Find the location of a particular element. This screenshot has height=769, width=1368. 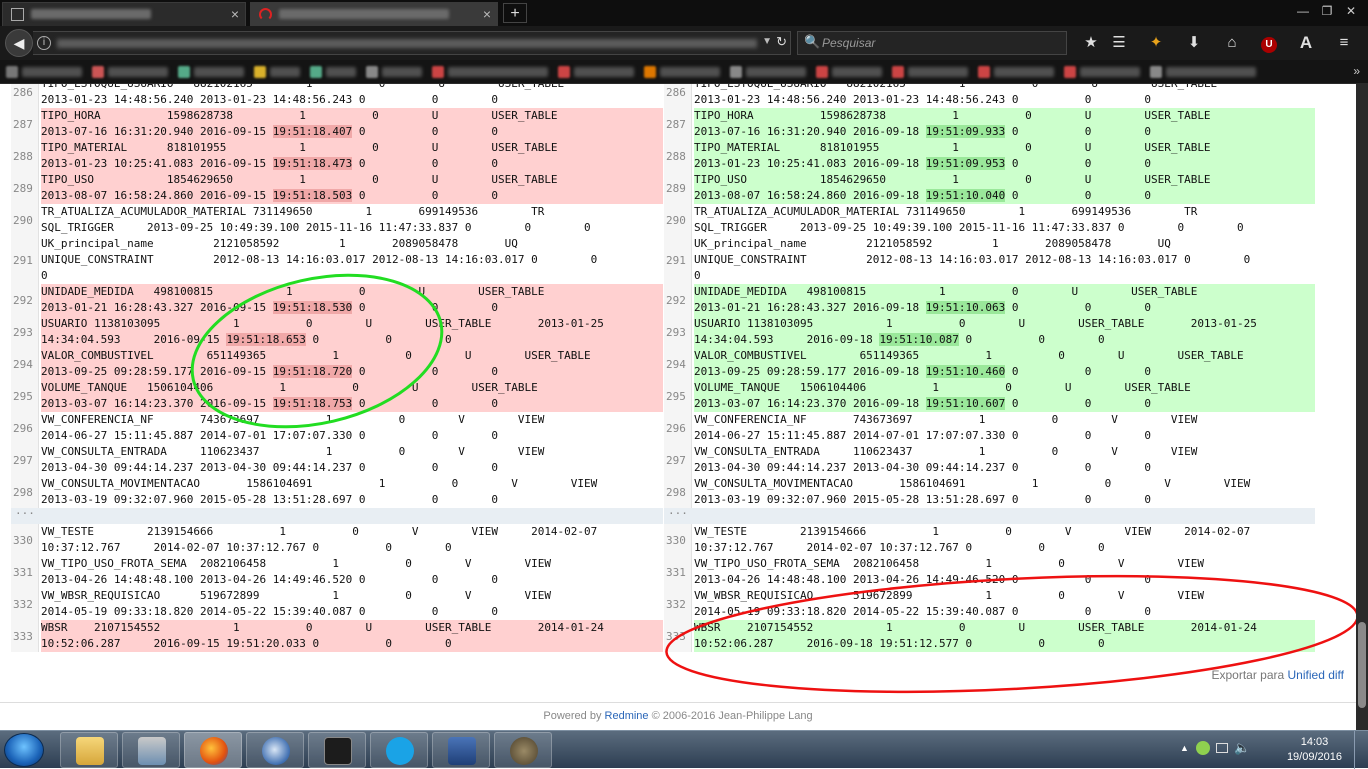

windows-taskbar: ▲ 🔈 14:03 19/09/2016 is located at coordinates (684, 749).